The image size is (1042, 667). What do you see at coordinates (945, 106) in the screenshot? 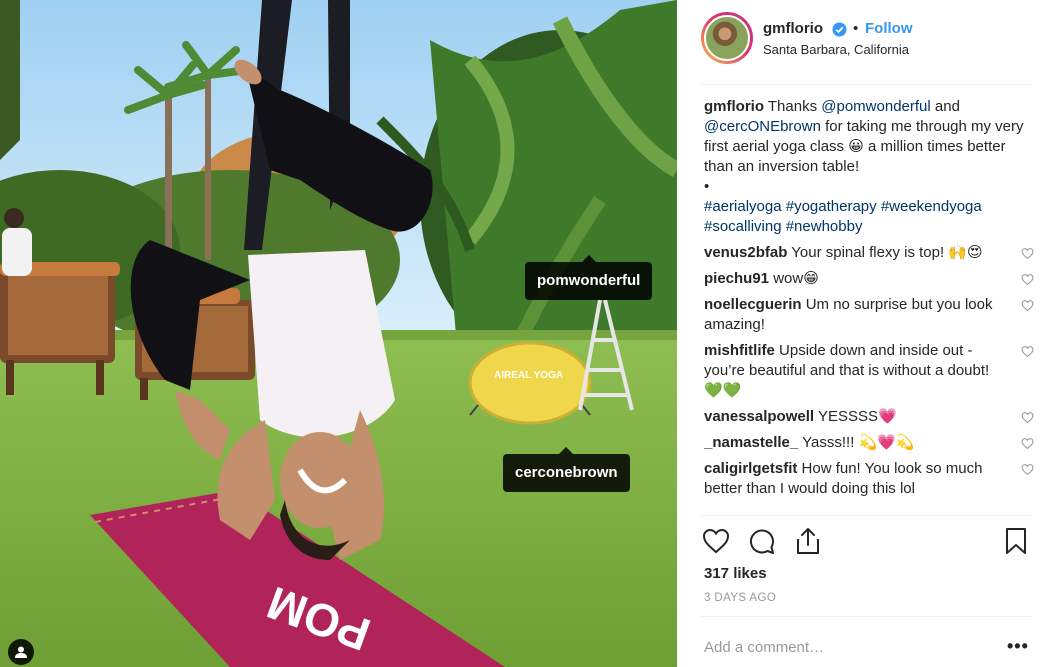
I see `caption-text: and` at bounding box center [945, 106].